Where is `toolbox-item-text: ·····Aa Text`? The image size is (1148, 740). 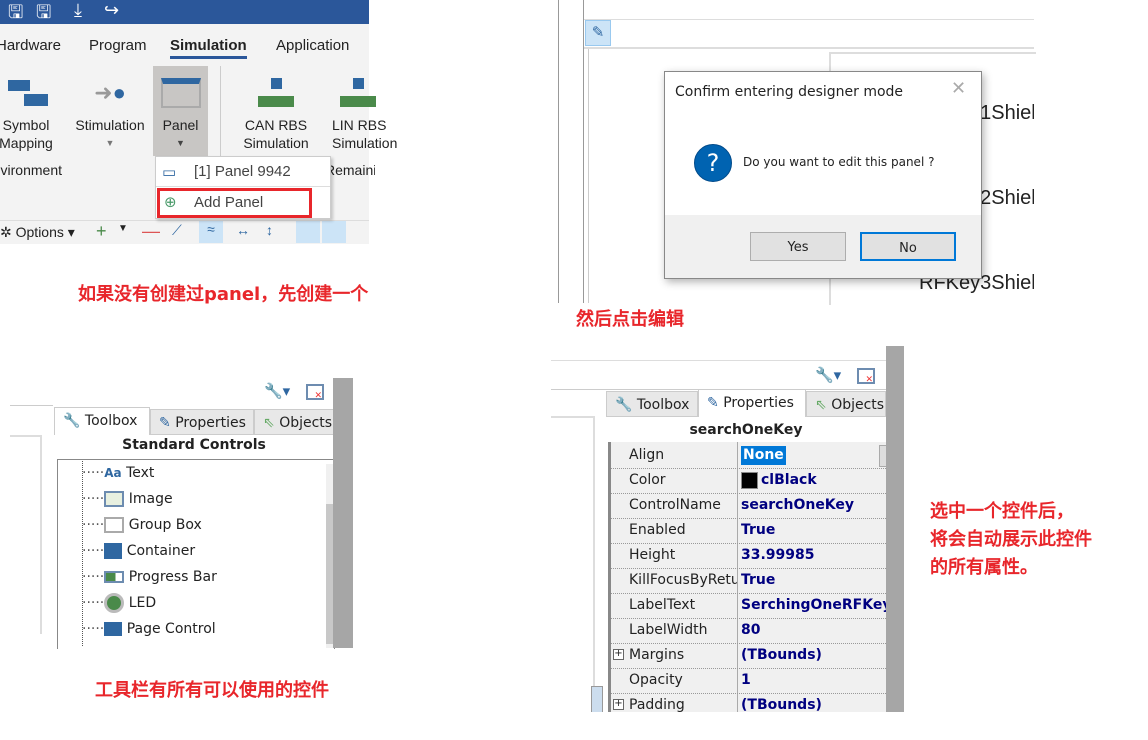
toolbox-item-text: ·····Aa Text is located at coordinates (118, 473).